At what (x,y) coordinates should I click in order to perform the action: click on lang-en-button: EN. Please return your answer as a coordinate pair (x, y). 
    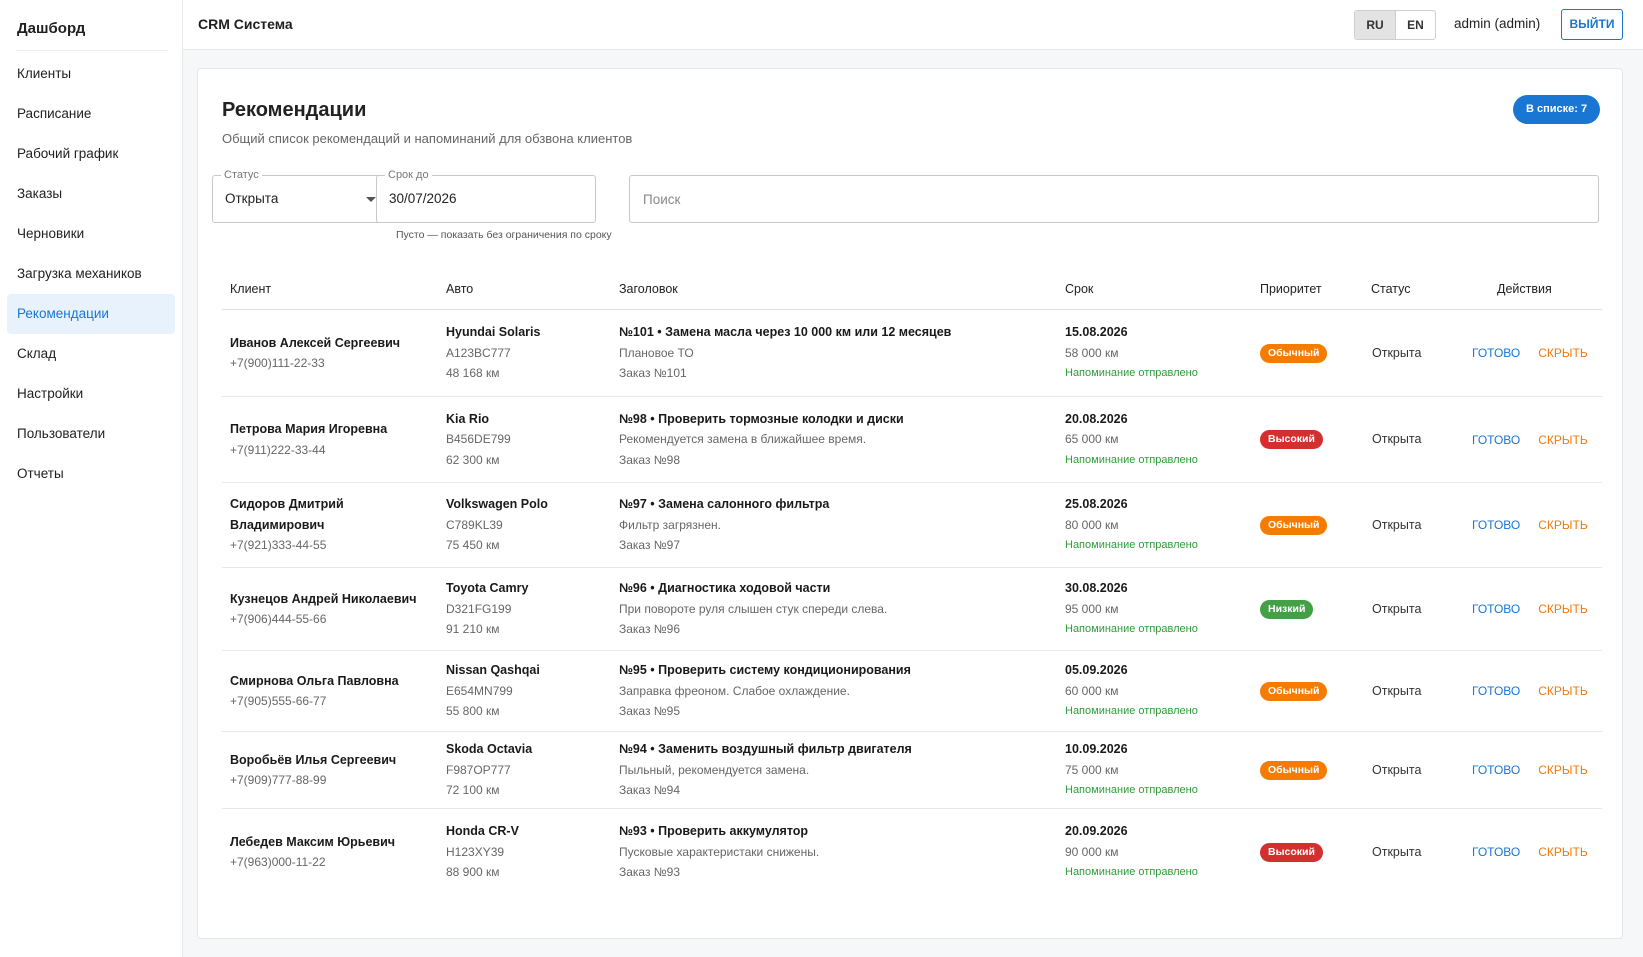
    Looking at the image, I should click on (1415, 25).